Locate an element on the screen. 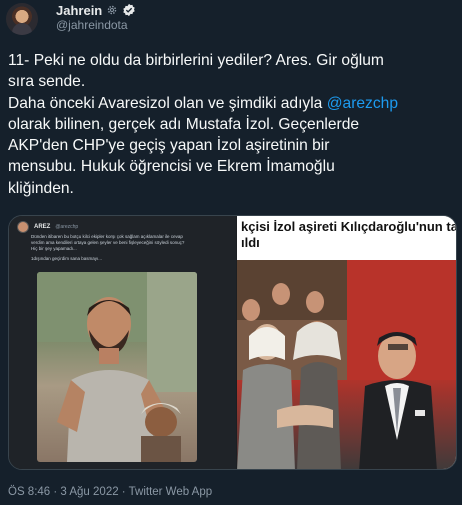 The image size is (462, 505). embedded-name: AREZ is located at coordinates (42, 227).